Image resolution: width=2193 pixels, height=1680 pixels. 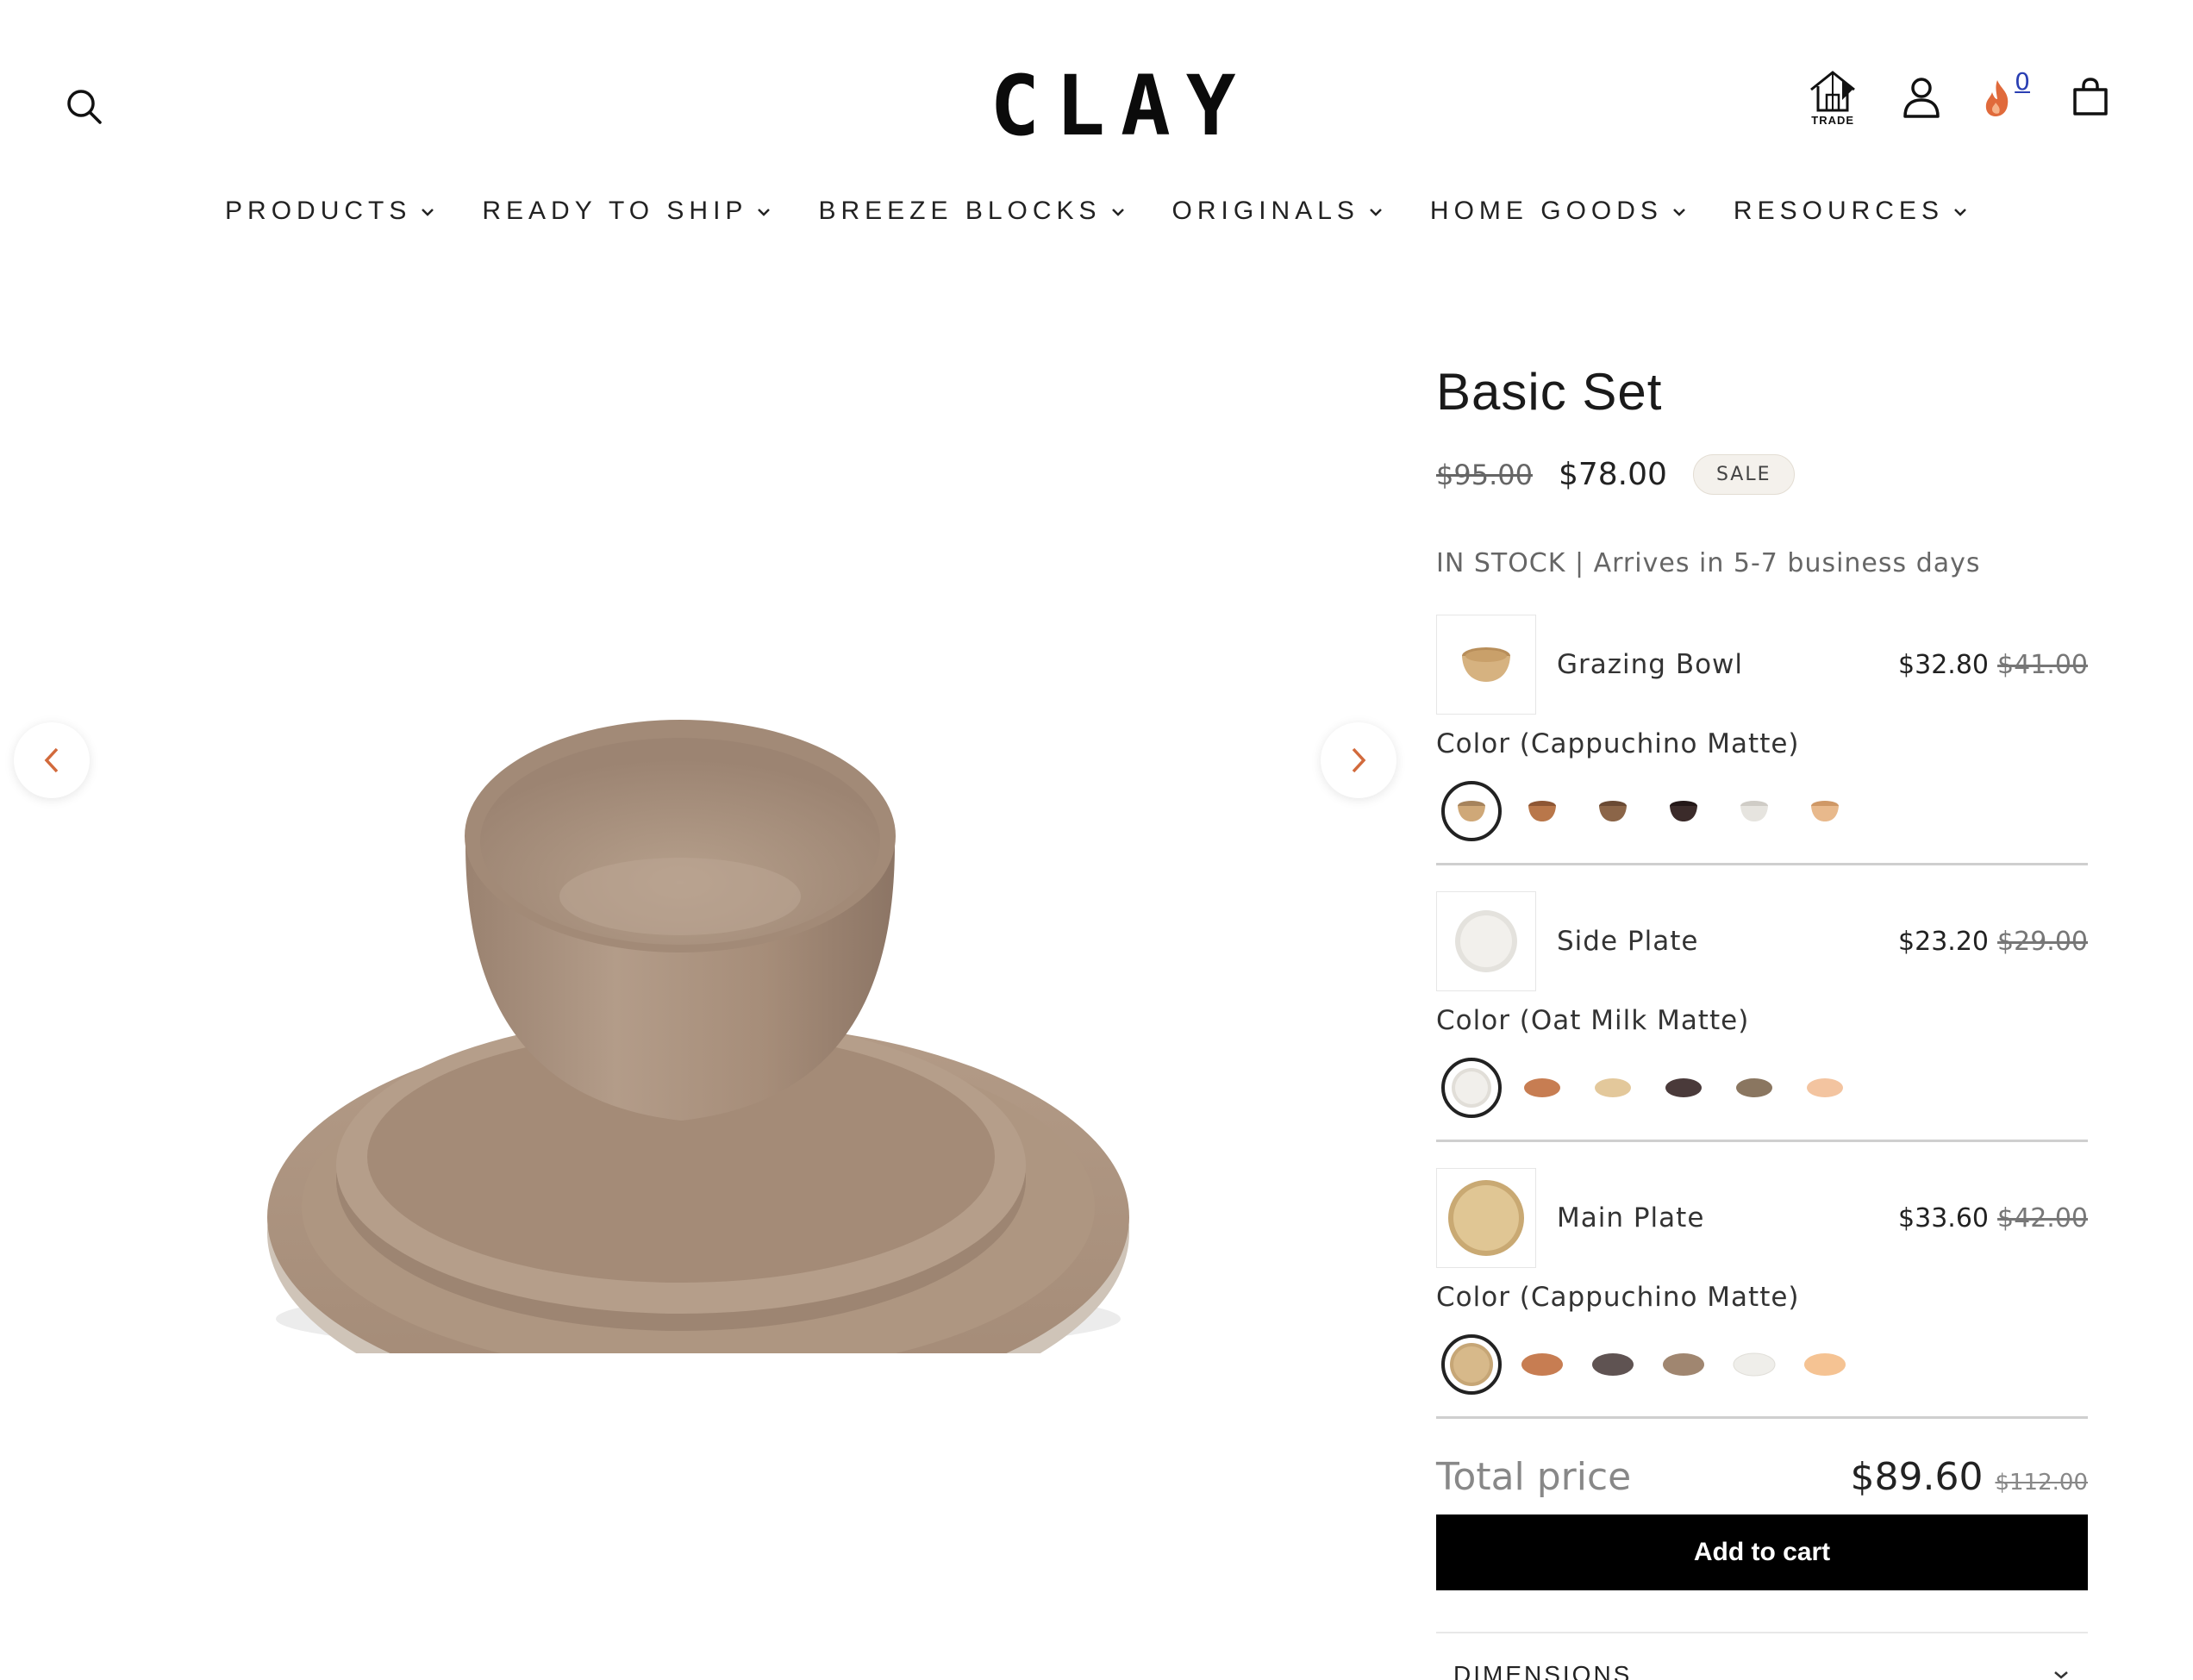 I want to click on chevron-left-icon, so click(x=51, y=760).